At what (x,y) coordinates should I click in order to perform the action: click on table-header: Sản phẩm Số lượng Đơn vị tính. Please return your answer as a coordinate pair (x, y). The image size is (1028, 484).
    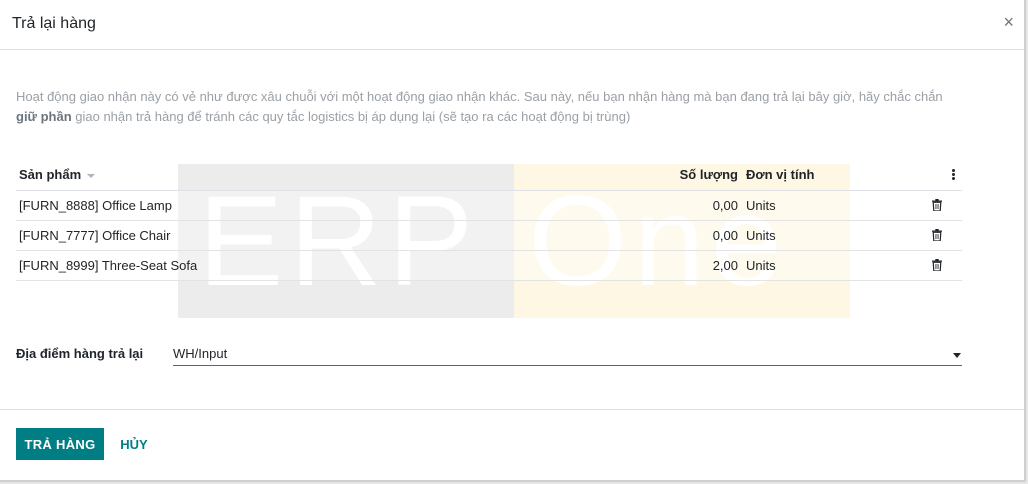
    Looking at the image, I should click on (489, 175).